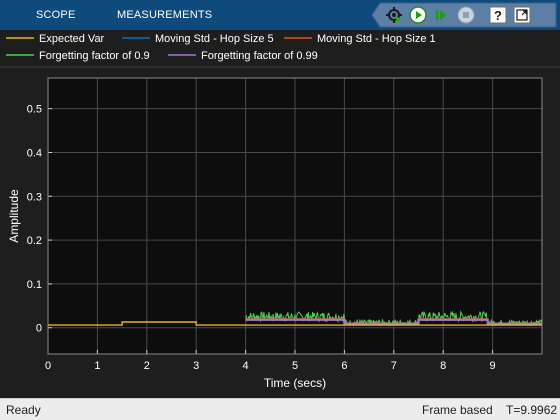 Image resolution: width=560 pixels, height=420 pixels. What do you see at coordinates (394, 366) in the screenshot?
I see `x-tick-label: 7` at bounding box center [394, 366].